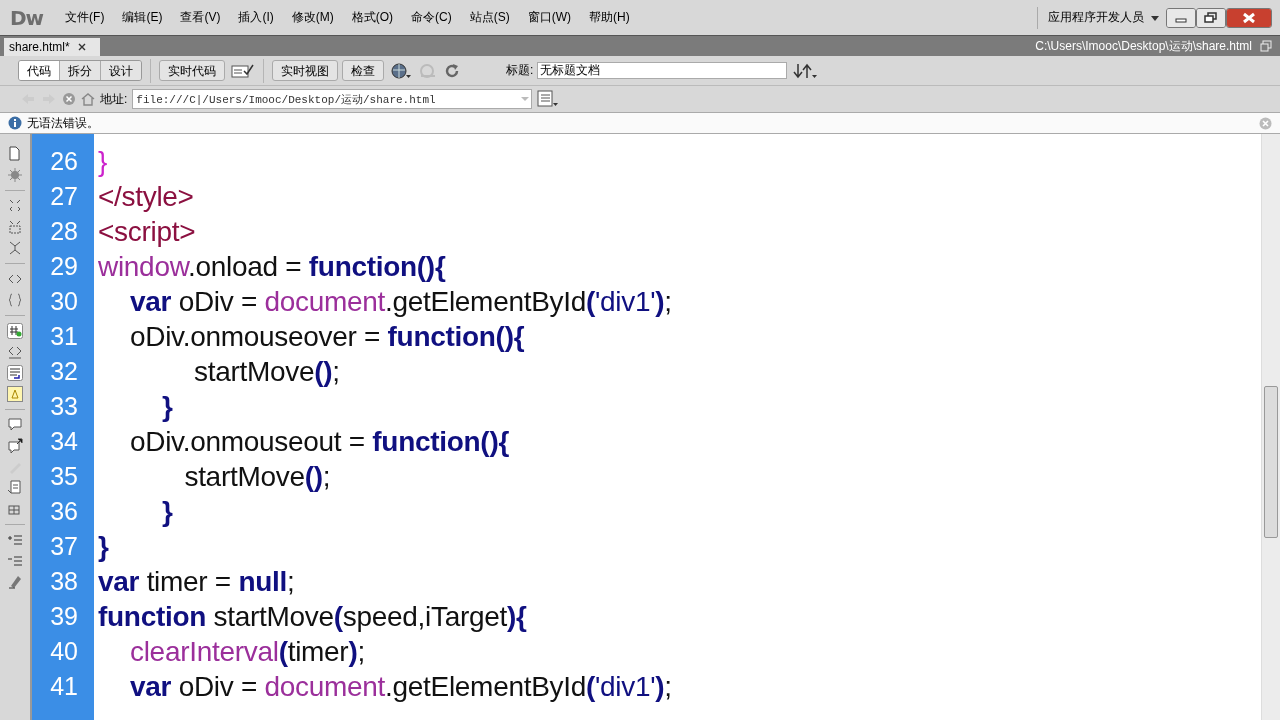  What do you see at coordinates (15, 123) in the screenshot?
I see `info-icon` at bounding box center [15, 123].